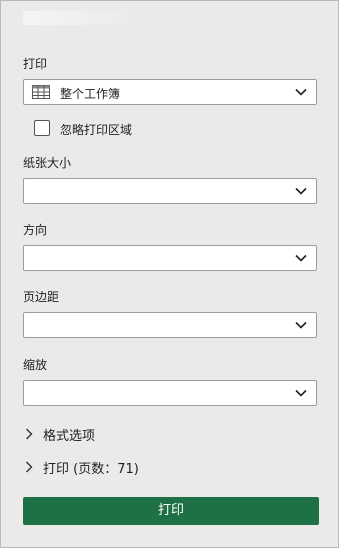 The image size is (339, 548). What do you see at coordinates (35, 64) in the screenshot?
I see `print-section-label: 打印` at bounding box center [35, 64].